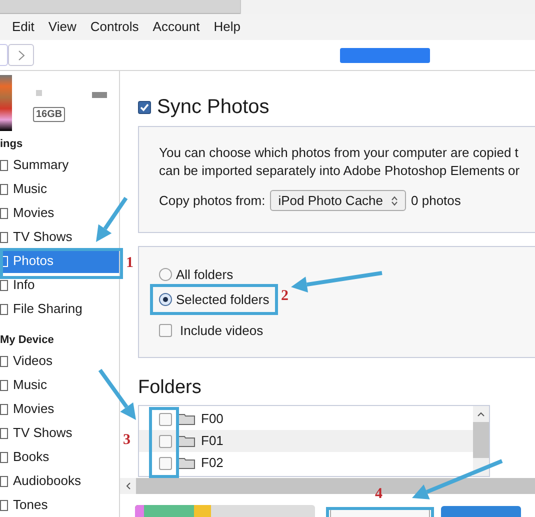  What do you see at coordinates (339, 153) in the screenshot?
I see `description-text: You can choose which photos from your computer are copied t` at bounding box center [339, 153].